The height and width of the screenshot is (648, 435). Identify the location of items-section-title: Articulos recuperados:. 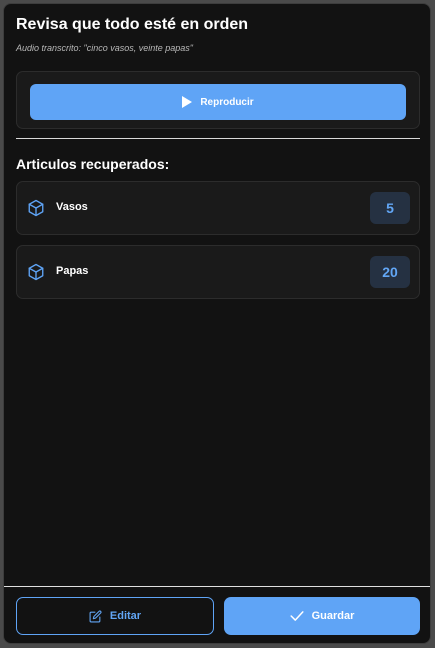
(93, 164).